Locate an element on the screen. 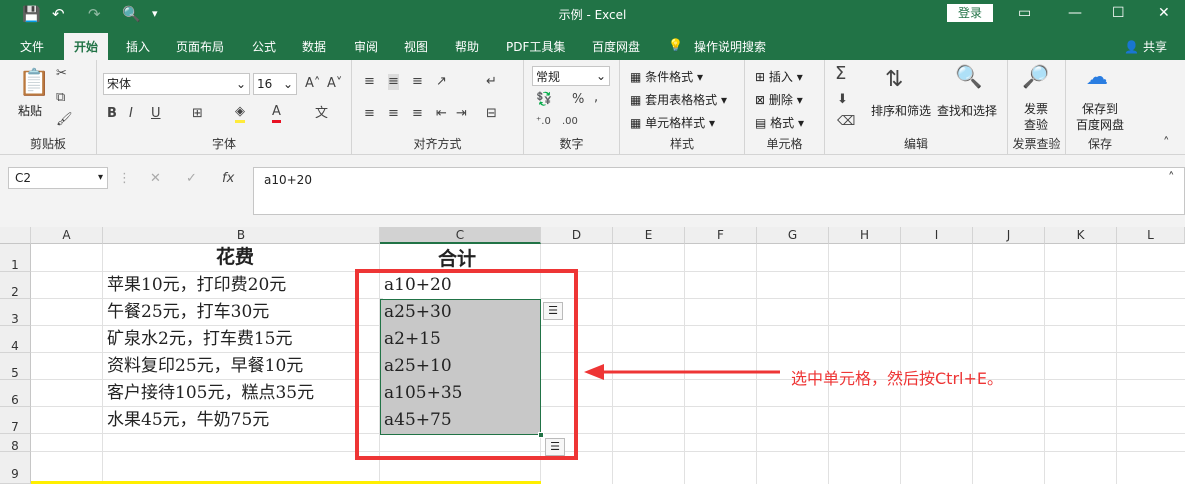  font-color-button: A is located at coordinates (276, 113).